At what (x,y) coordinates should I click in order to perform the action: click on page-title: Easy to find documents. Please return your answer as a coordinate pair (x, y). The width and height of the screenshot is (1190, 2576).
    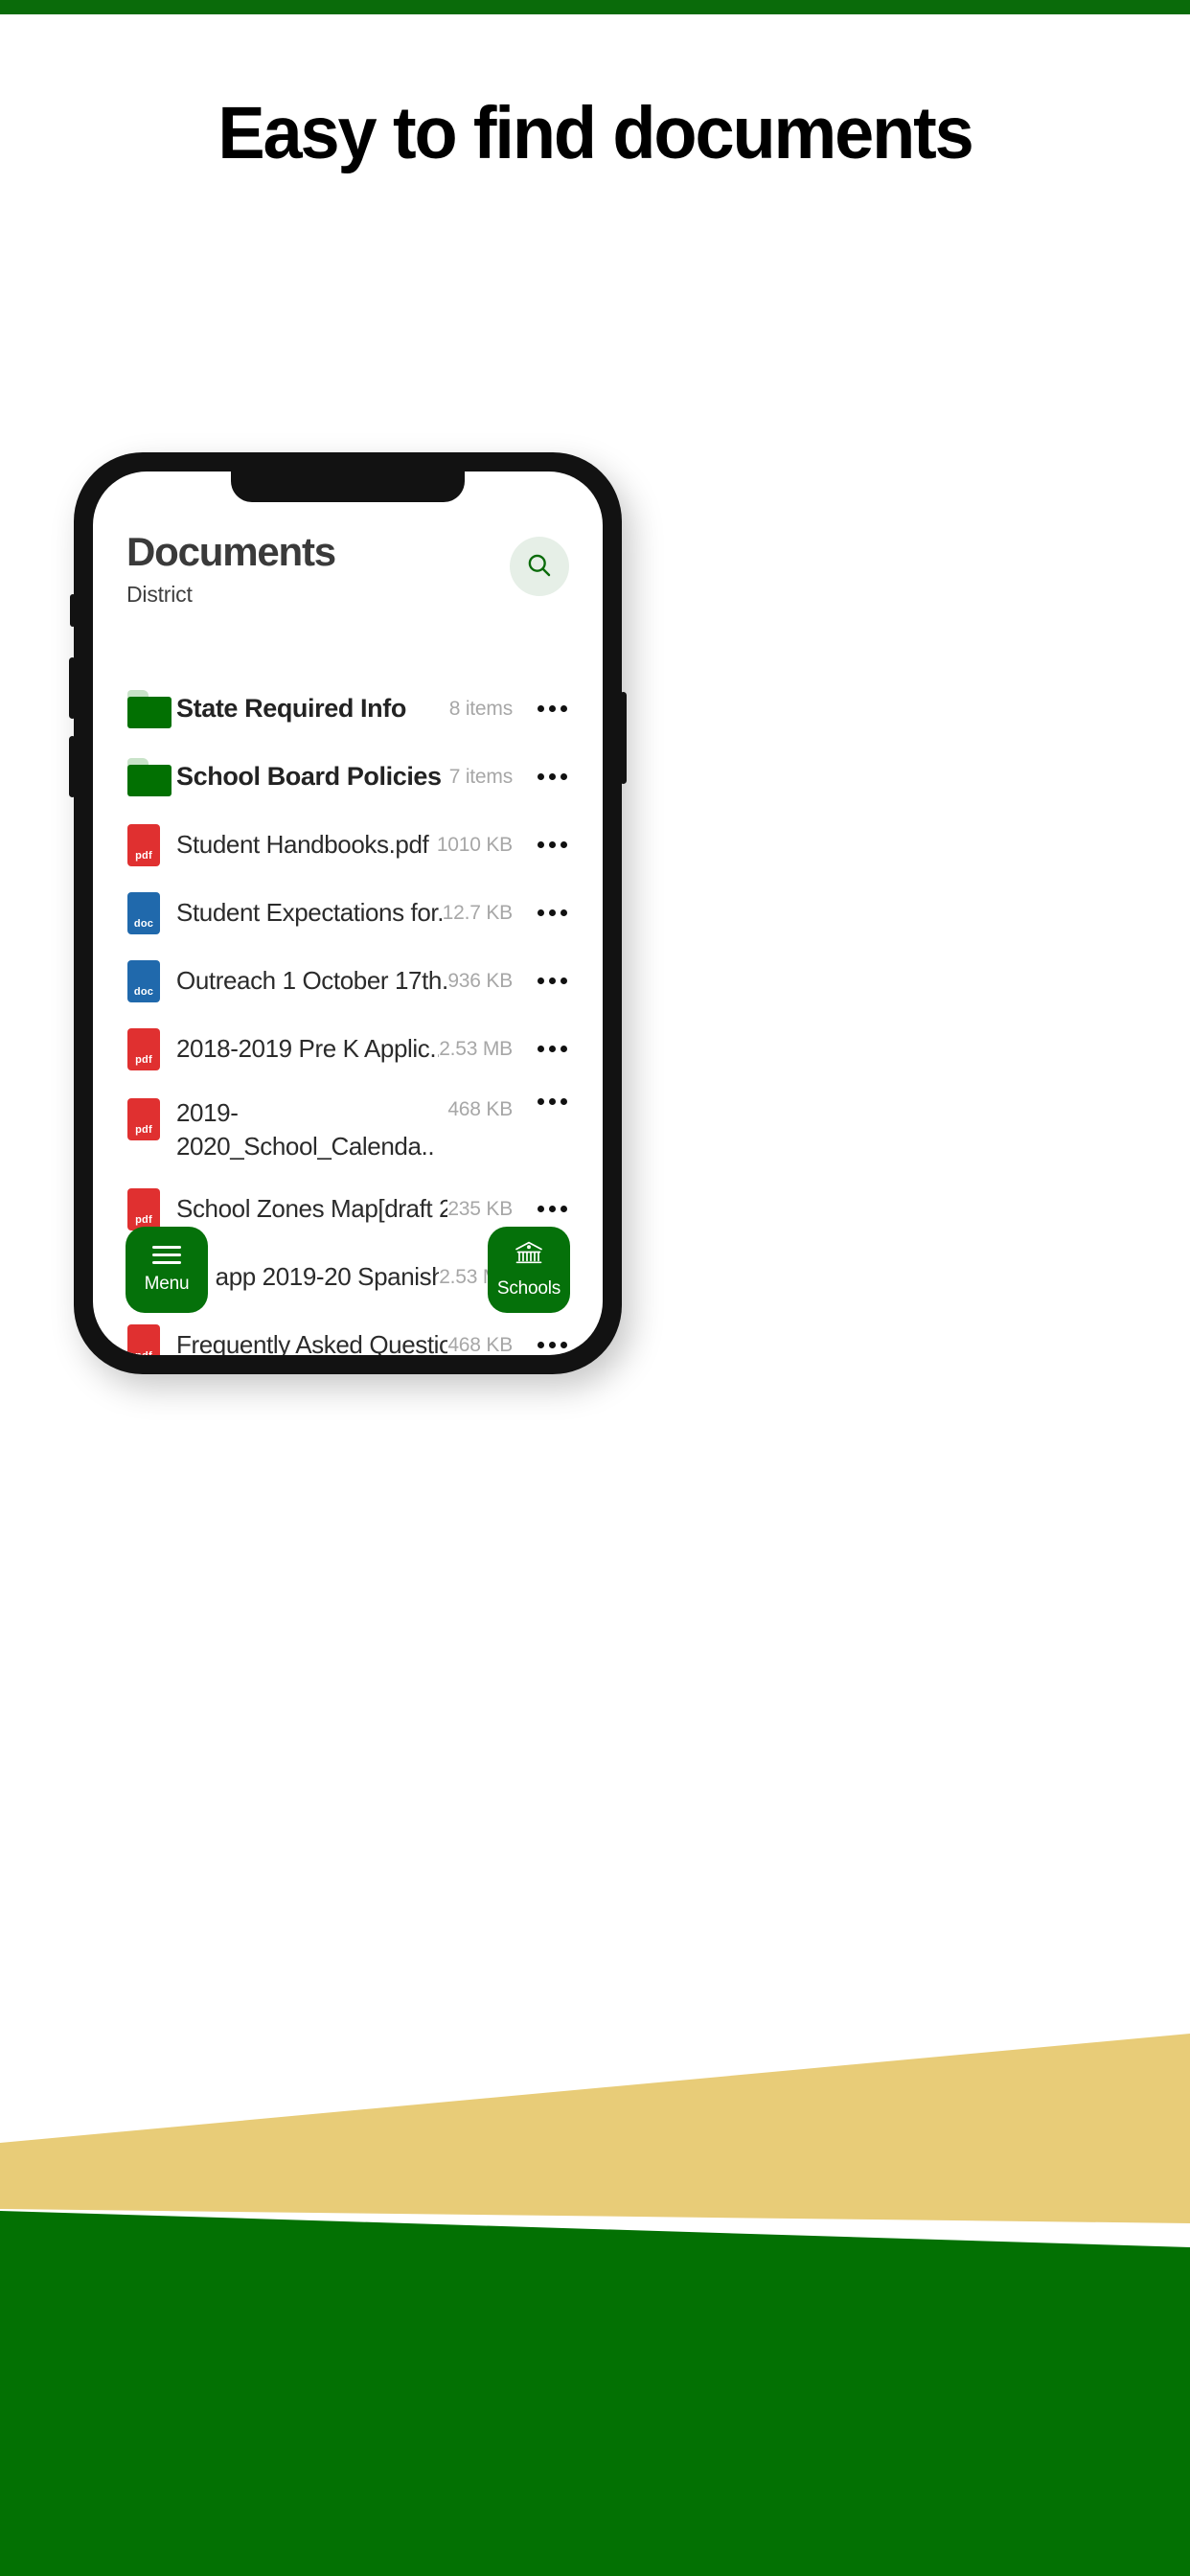
    Looking at the image, I should click on (595, 133).